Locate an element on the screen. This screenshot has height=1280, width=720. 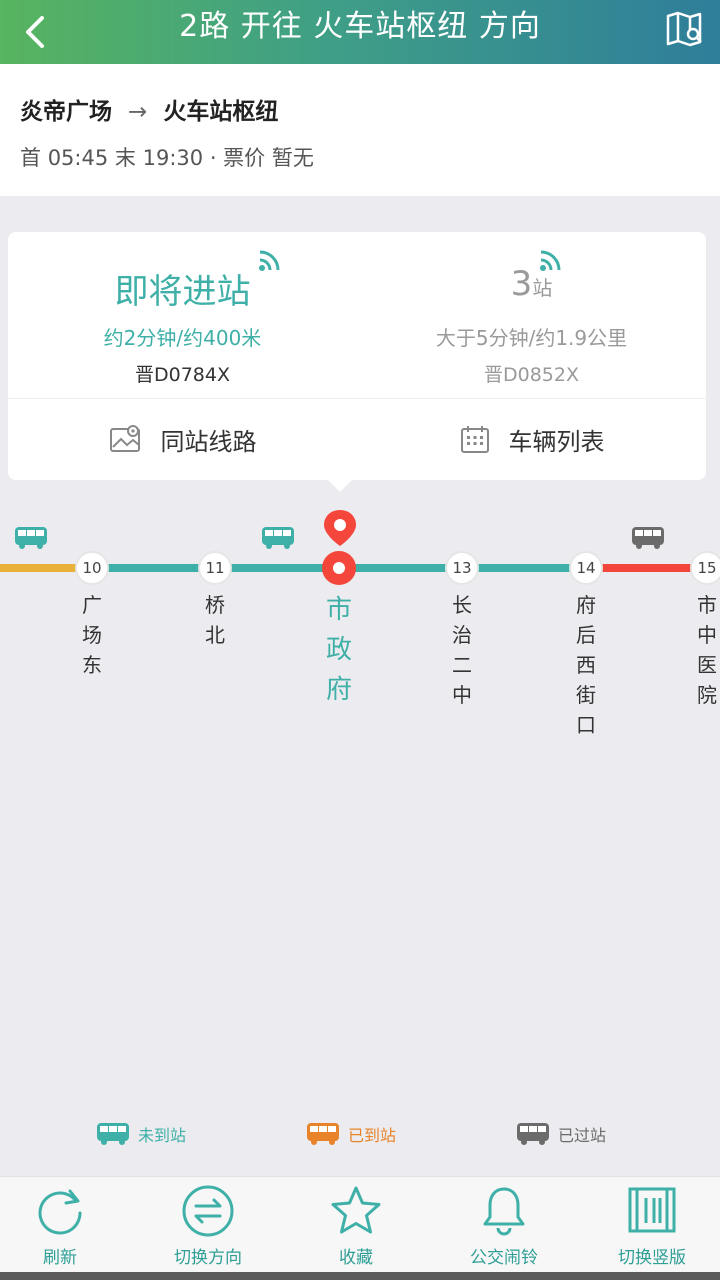
legend-not-arrived: 未到站 is located at coordinates (141, 1134).